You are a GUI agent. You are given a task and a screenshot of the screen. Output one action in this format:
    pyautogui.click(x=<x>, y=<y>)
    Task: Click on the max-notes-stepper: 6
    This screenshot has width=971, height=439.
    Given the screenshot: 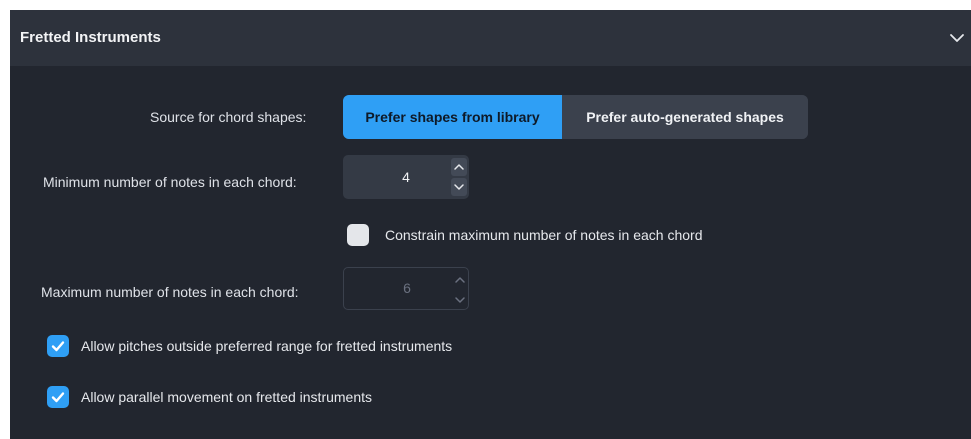 What is the action you would take?
    pyautogui.click(x=406, y=288)
    